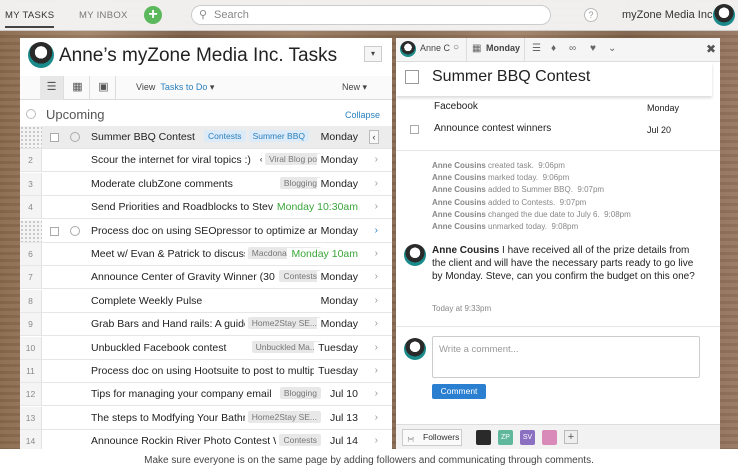  I want to click on task-title: Tips for managing your company email, so click(181, 394).